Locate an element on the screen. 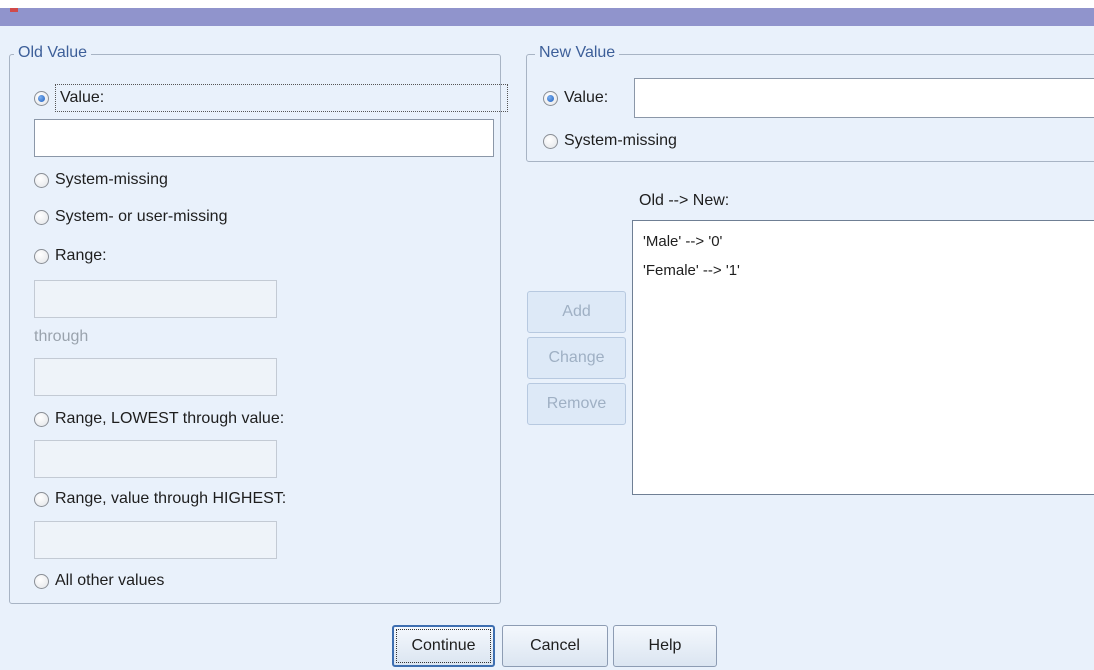  change-button: Change is located at coordinates (576, 358).